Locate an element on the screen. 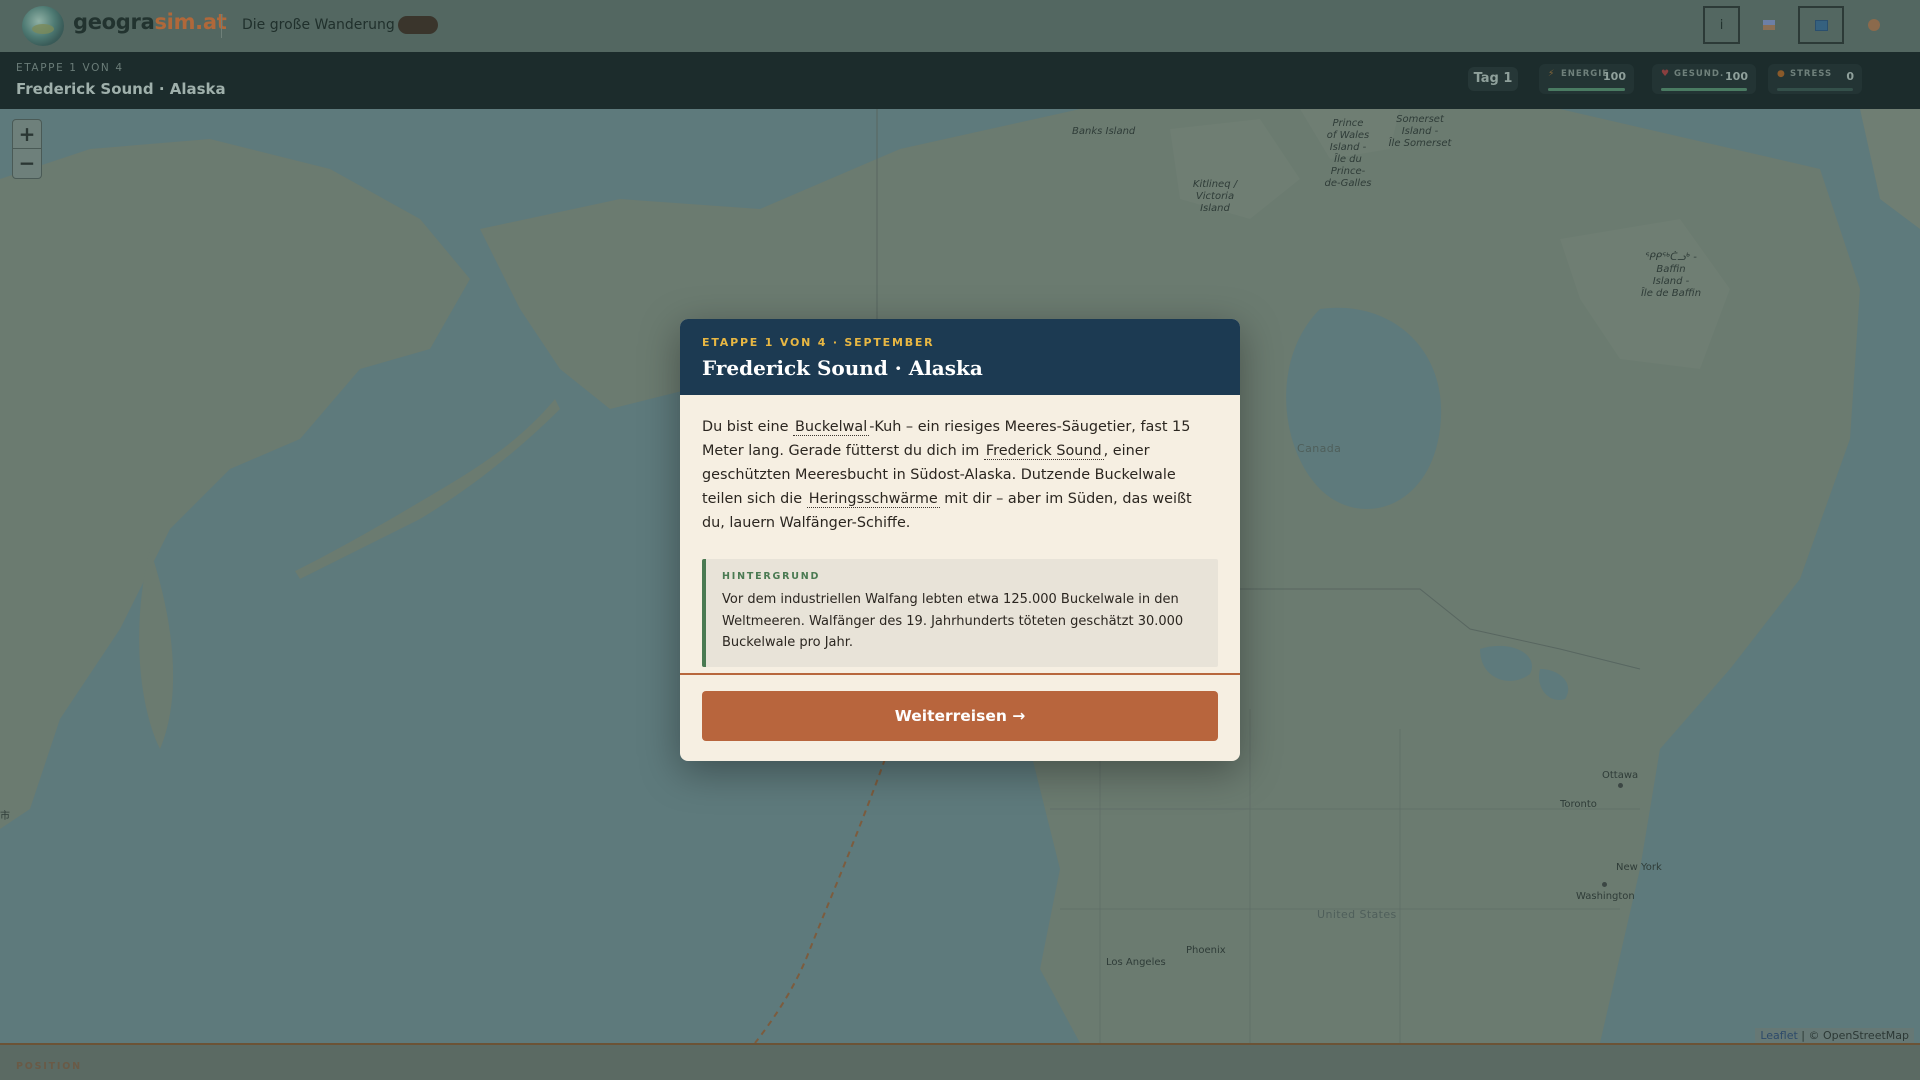  background-label: HINTERGRUND is located at coordinates (771, 576).